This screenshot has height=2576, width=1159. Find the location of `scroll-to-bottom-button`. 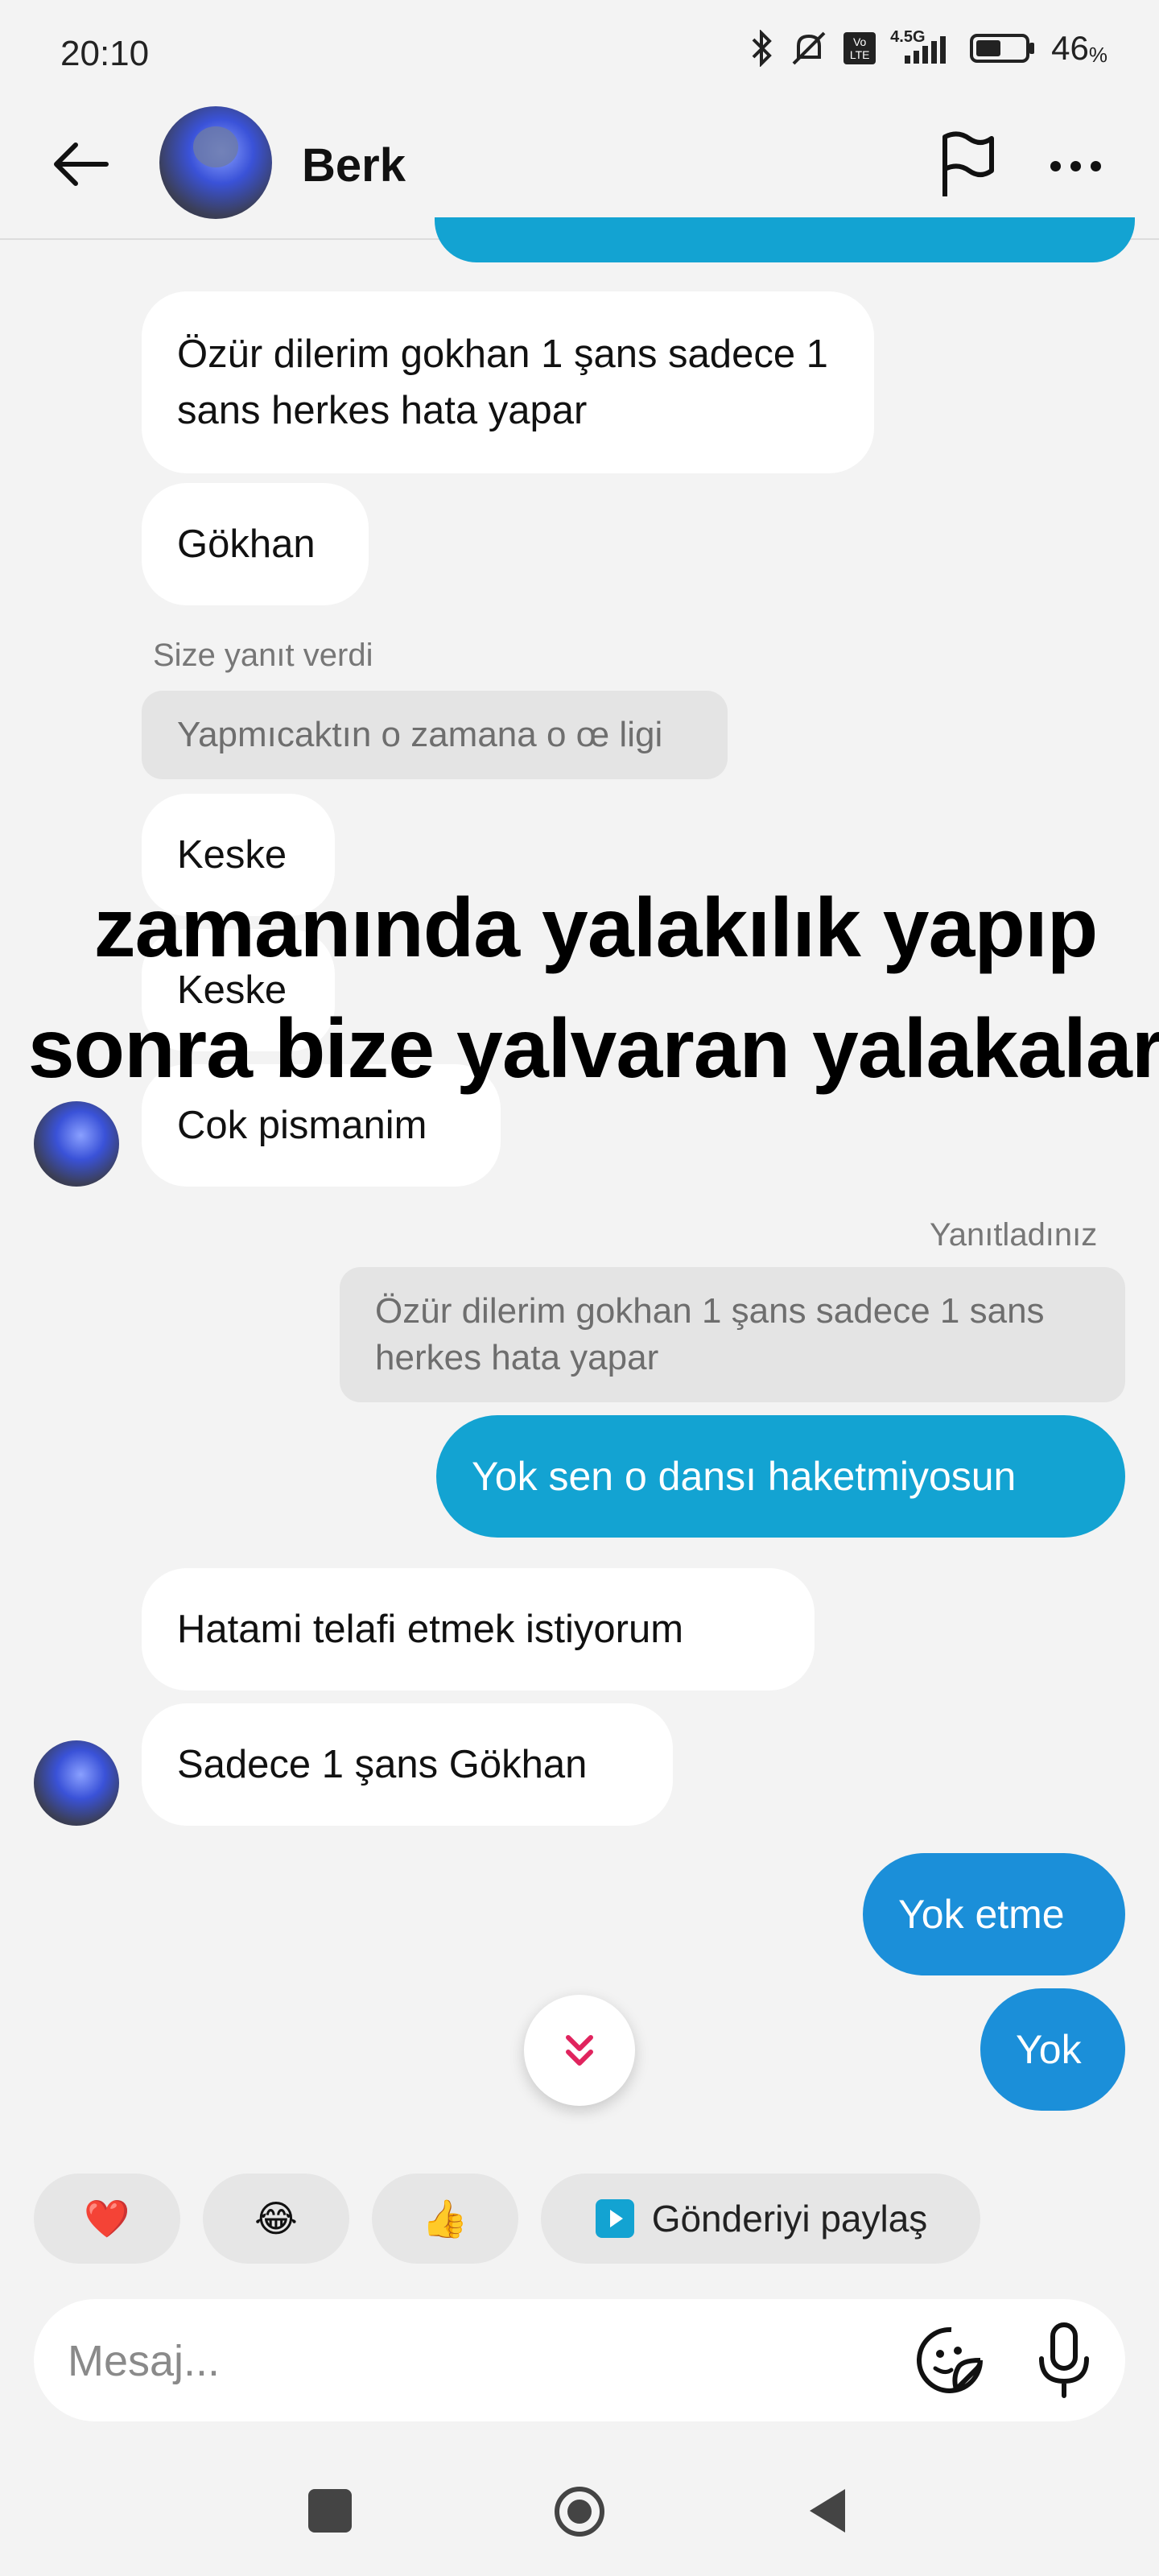

scroll-to-bottom-button is located at coordinates (579, 2050).